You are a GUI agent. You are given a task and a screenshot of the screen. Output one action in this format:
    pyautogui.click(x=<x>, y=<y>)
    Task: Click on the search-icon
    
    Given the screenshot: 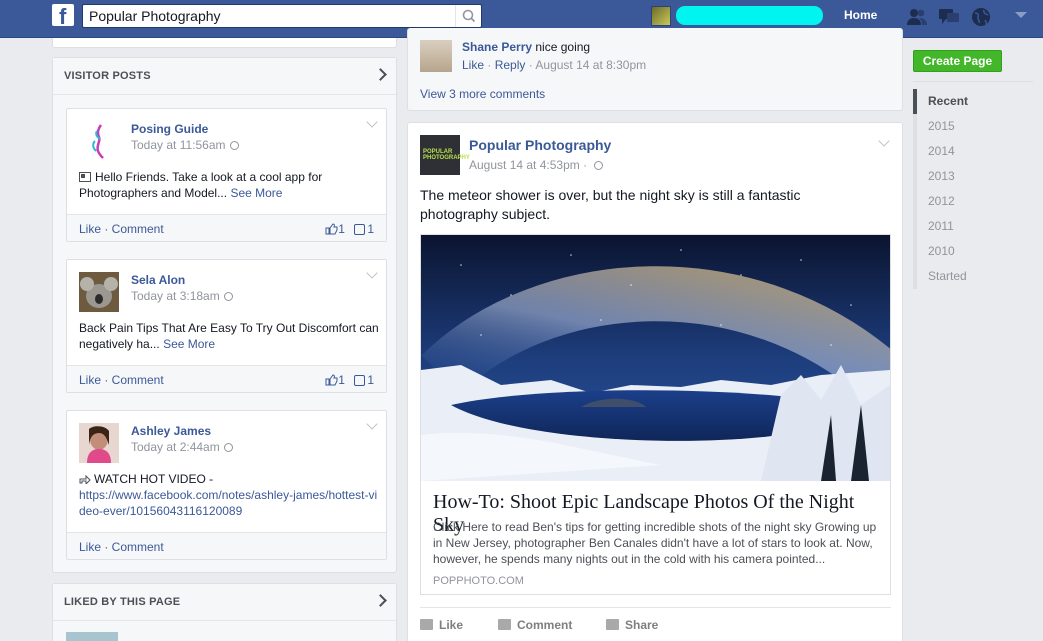 What is the action you would take?
    pyautogui.click(x=469, y=16)
    